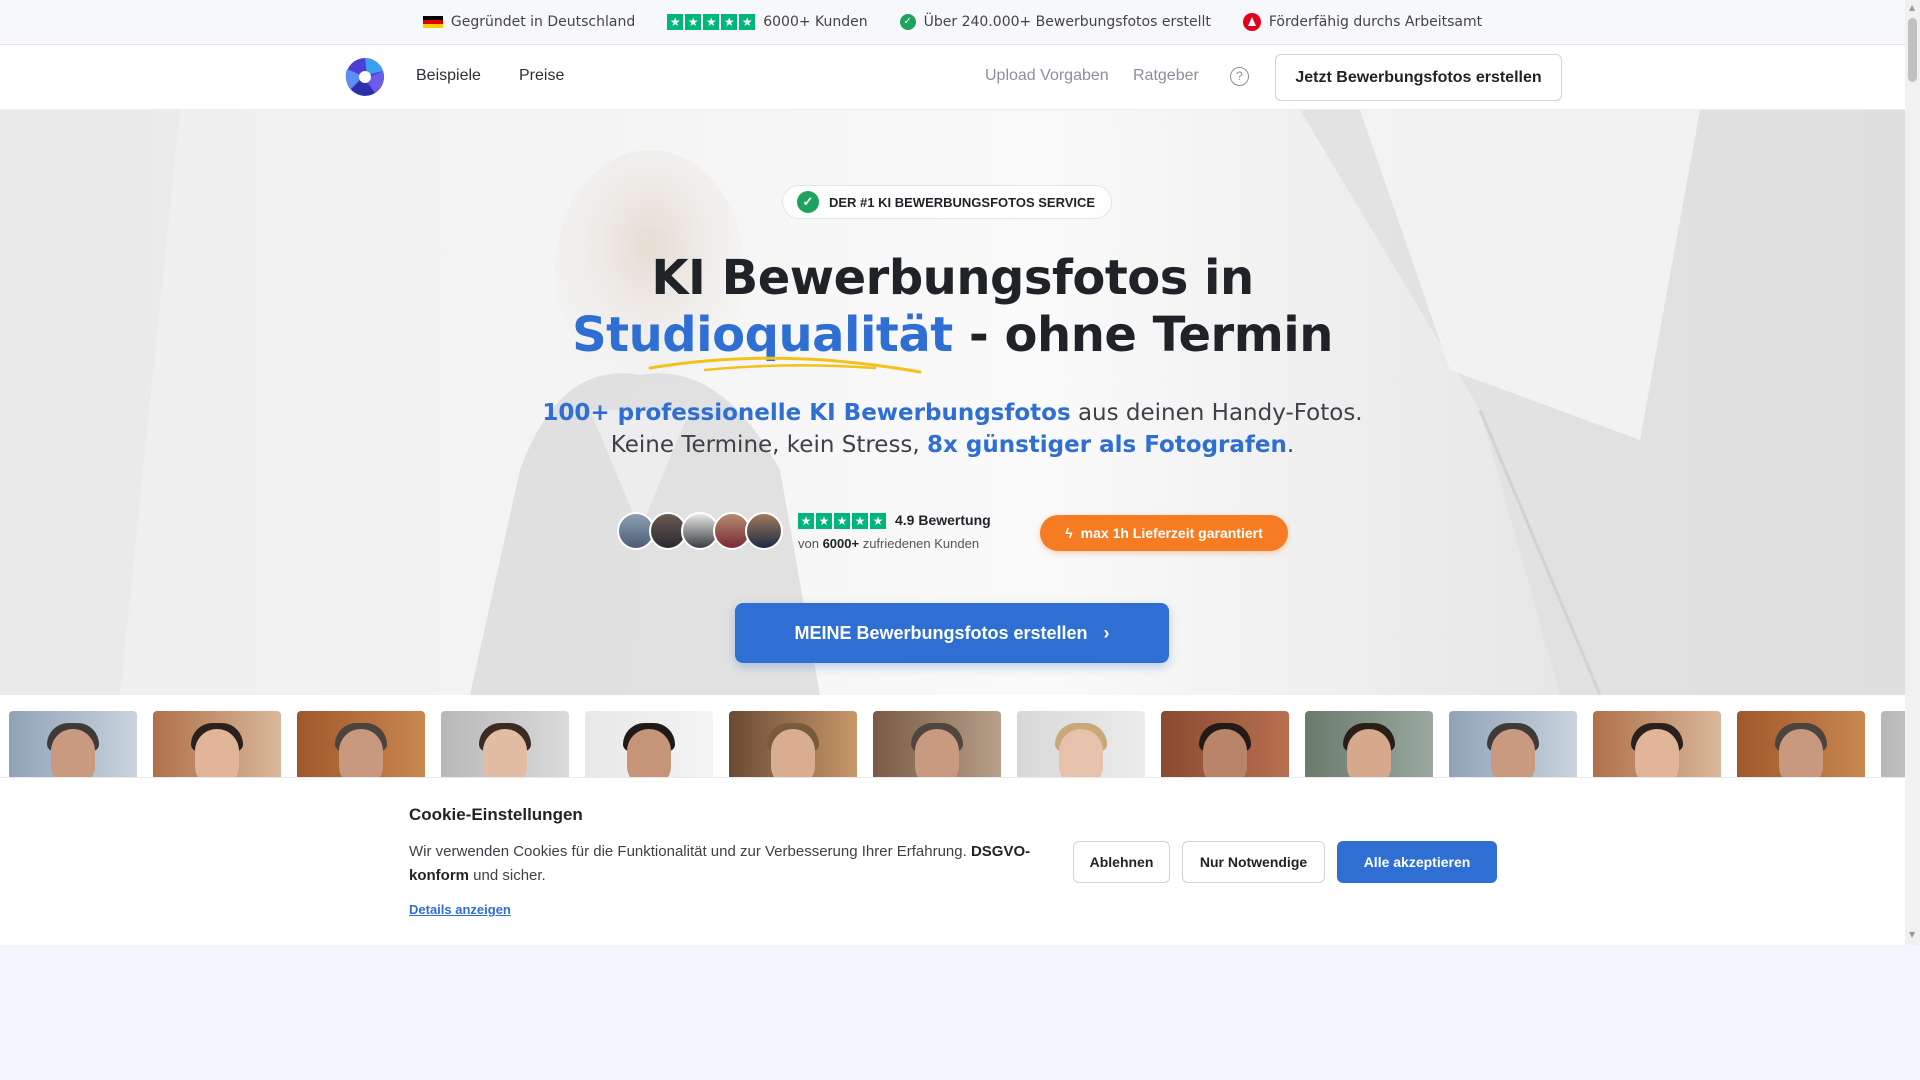  Describe the element at coordinates (962, 202) in the screenshot. I see `service-badge-label: DER #1 KI BEWERBUNGSFOTOS SERVICE` at that location.